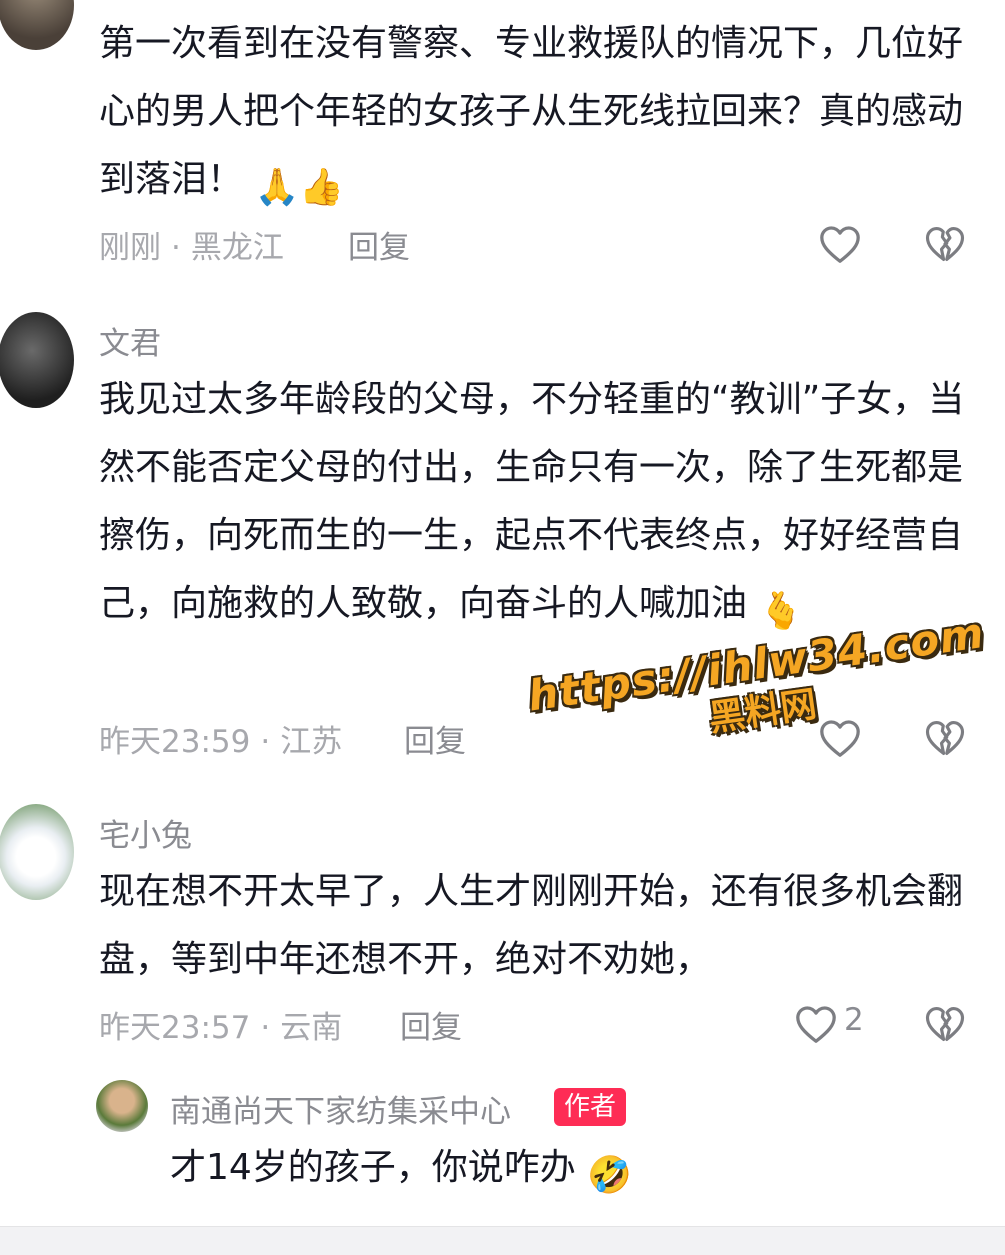  I want to click on comment-username: 文君, so click(130, 340).